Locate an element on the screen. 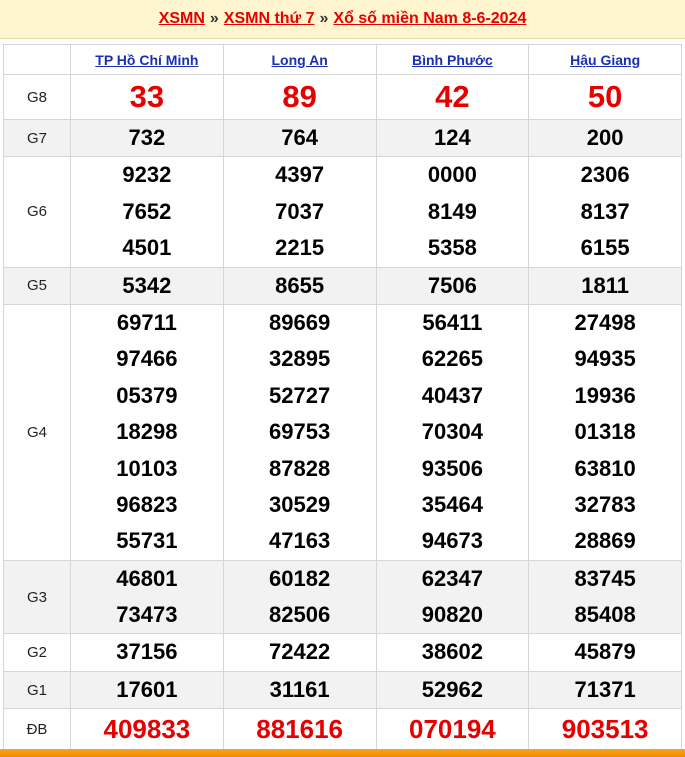 Image resolution: width=685 pixels, height=757 pixels. prize-number: 732 is located at coordinates (147, 137).